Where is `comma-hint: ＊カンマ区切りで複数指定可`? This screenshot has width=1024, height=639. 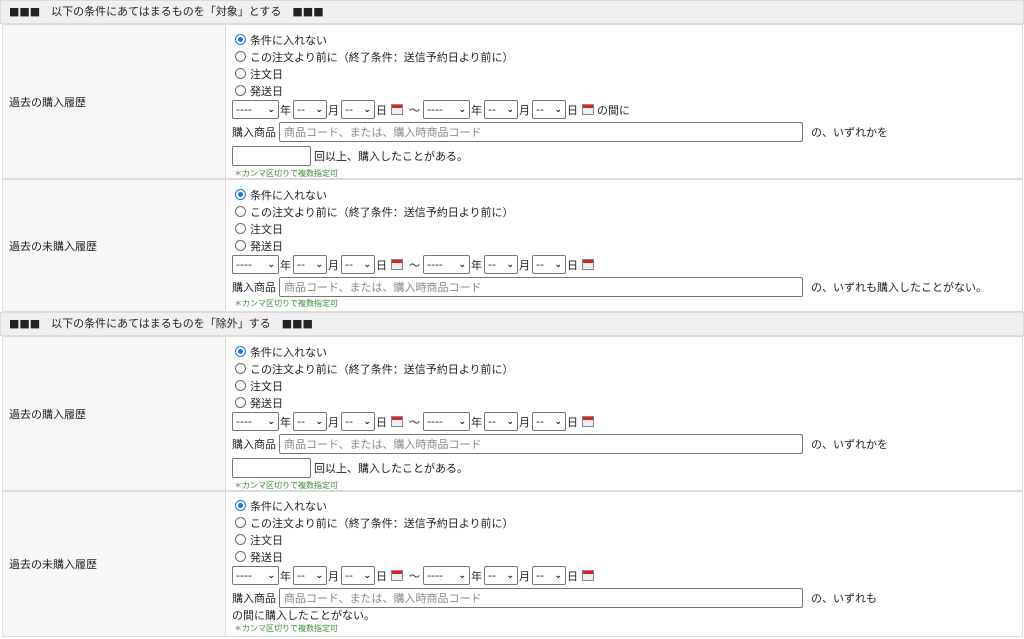
comma-hint: ＊カンマ区切りで複数指定可 is located at coordinates (286, 303).